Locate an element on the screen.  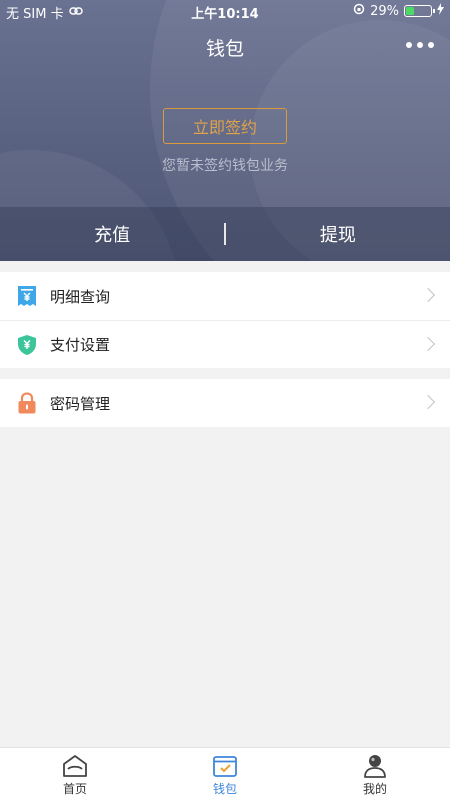
menu-group-security: 密码管理 is located at coordinates (225, 403).